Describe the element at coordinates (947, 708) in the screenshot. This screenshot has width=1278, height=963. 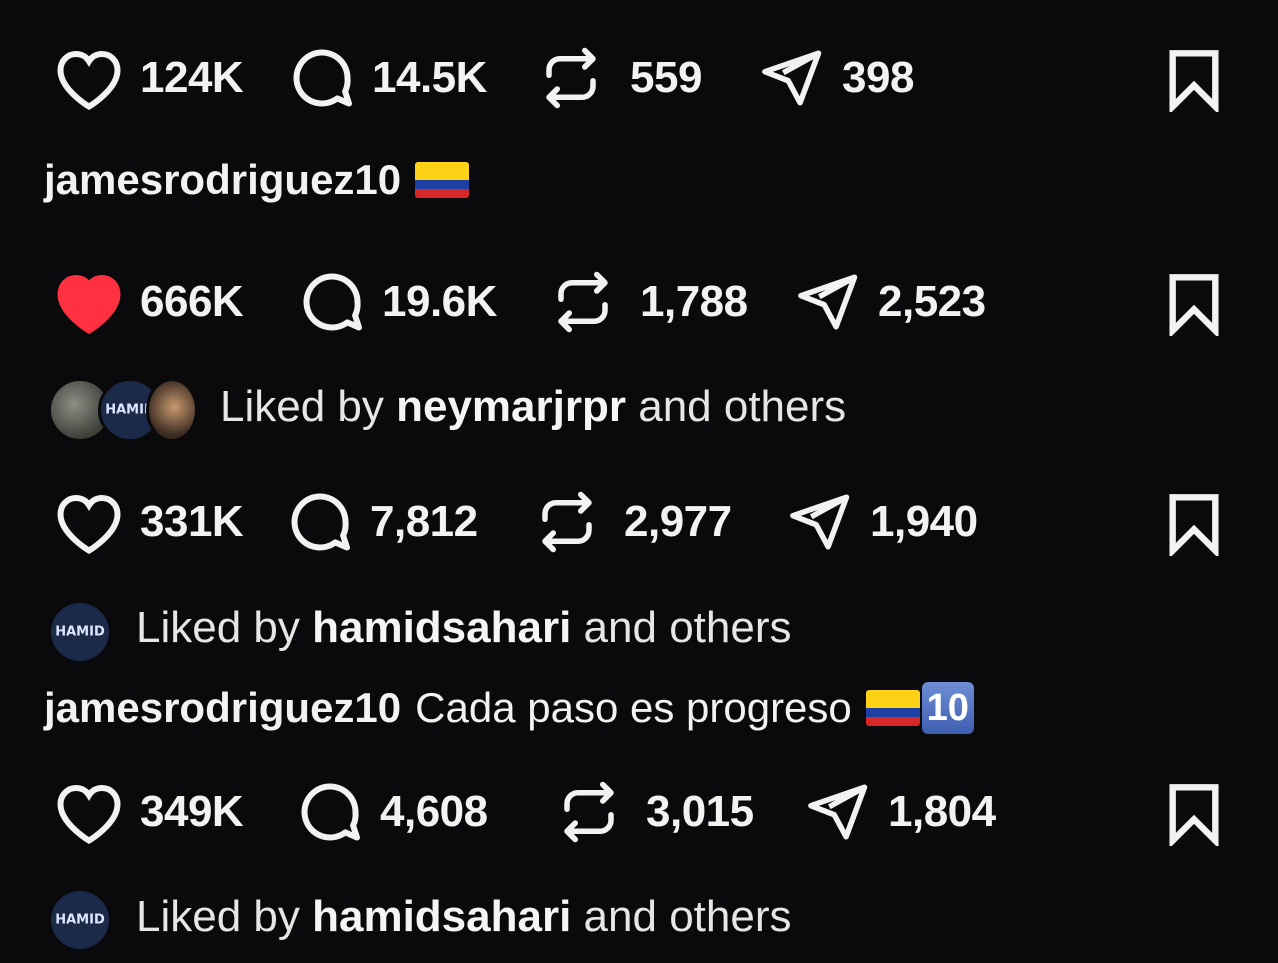
I see `keycap-10-icon: 10` at that location.